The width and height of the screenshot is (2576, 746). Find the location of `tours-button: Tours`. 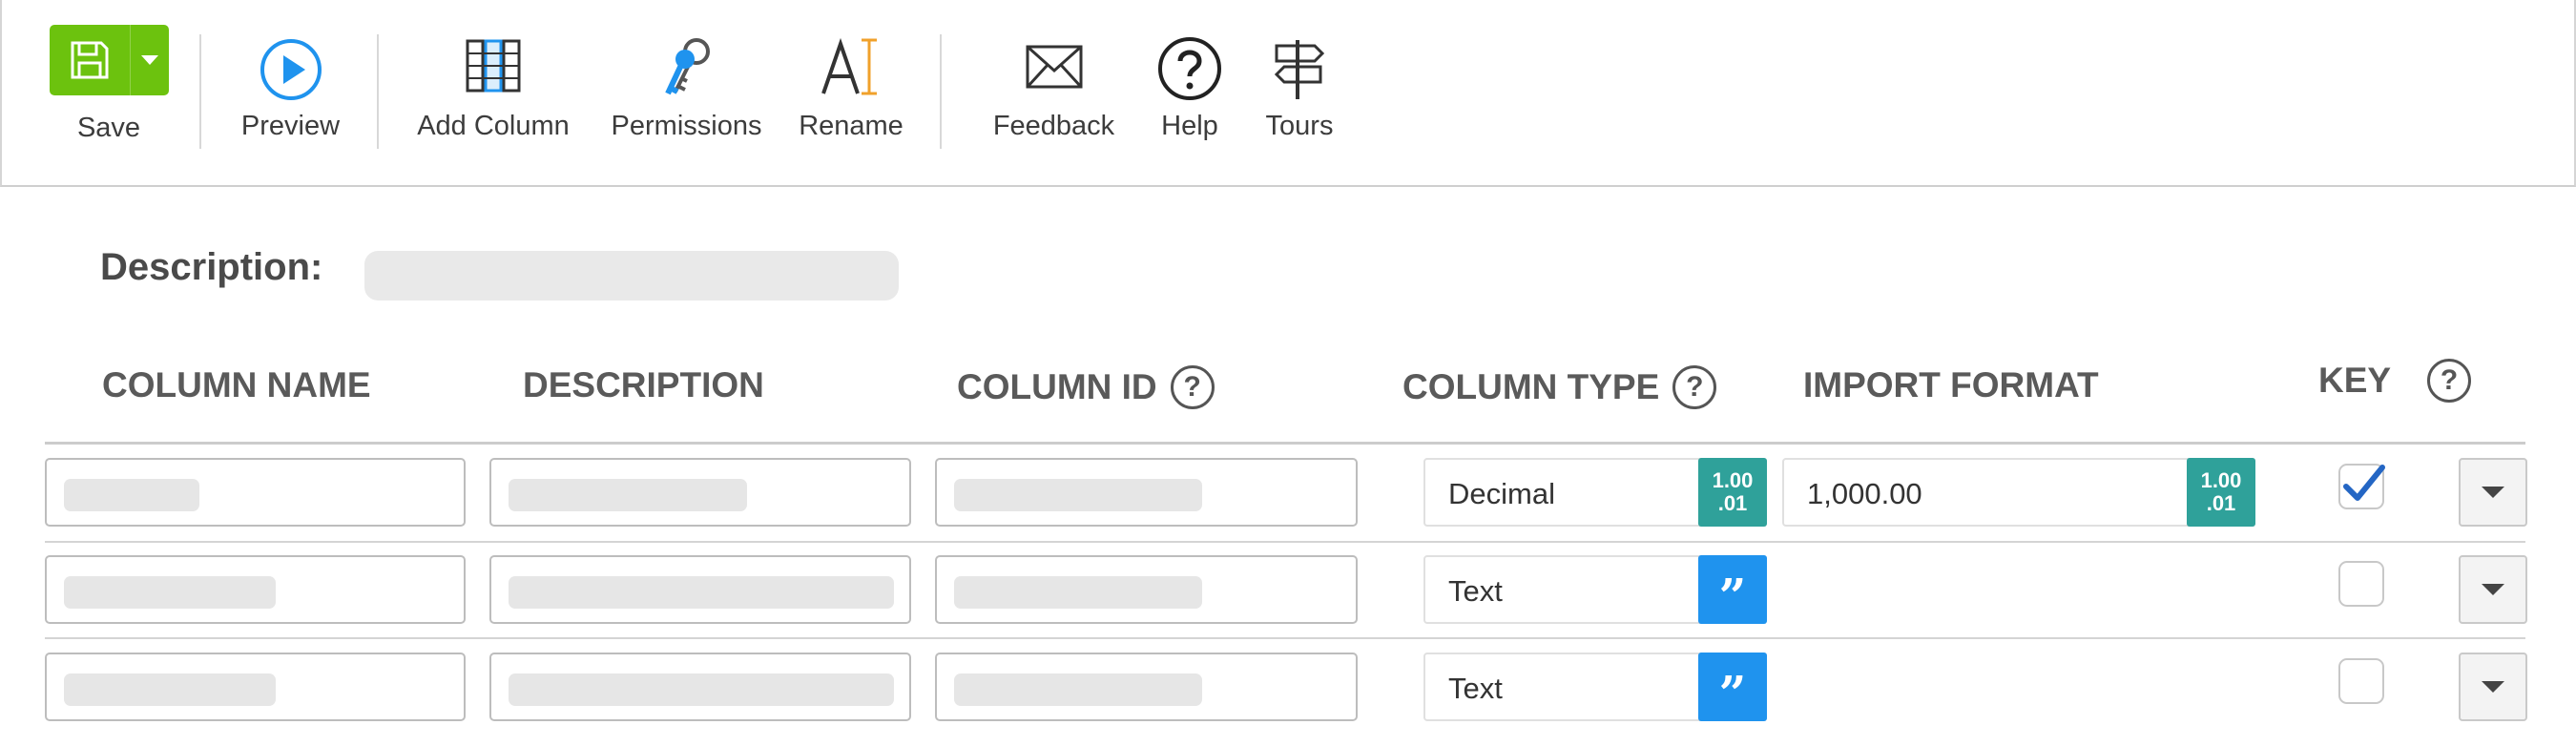

tours-button: Tours is located at coordinates (1299, 93).